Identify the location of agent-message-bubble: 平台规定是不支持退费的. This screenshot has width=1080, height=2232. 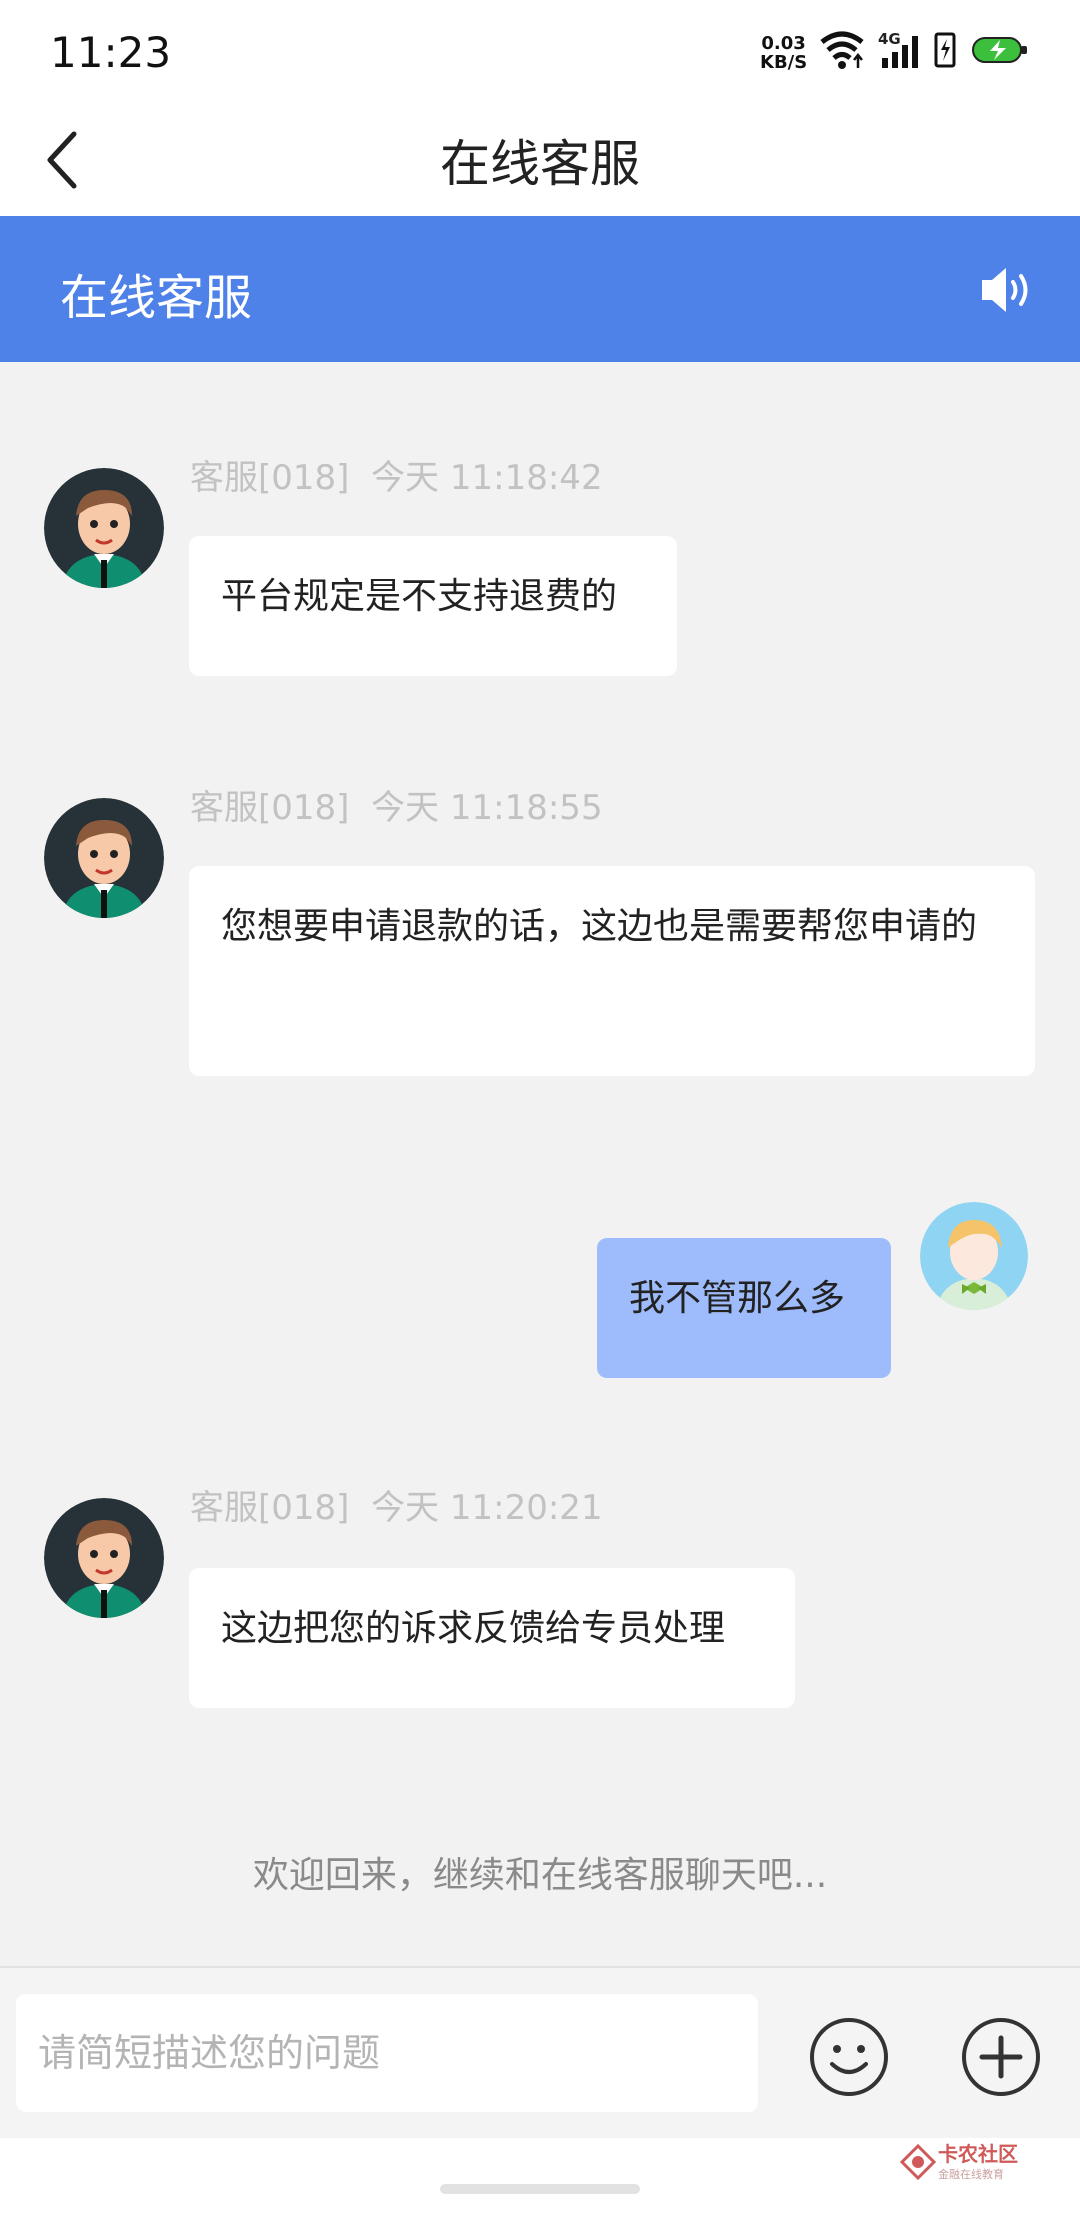
(433, 606).